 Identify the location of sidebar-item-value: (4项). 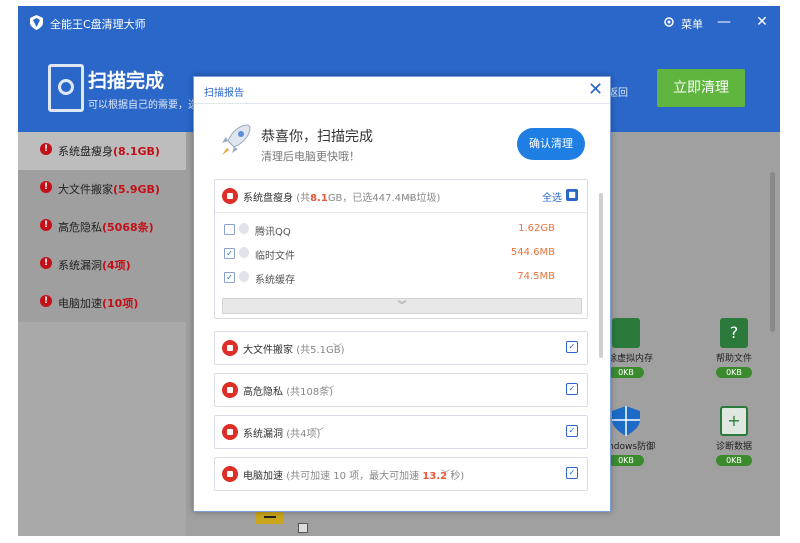
(116, 265).